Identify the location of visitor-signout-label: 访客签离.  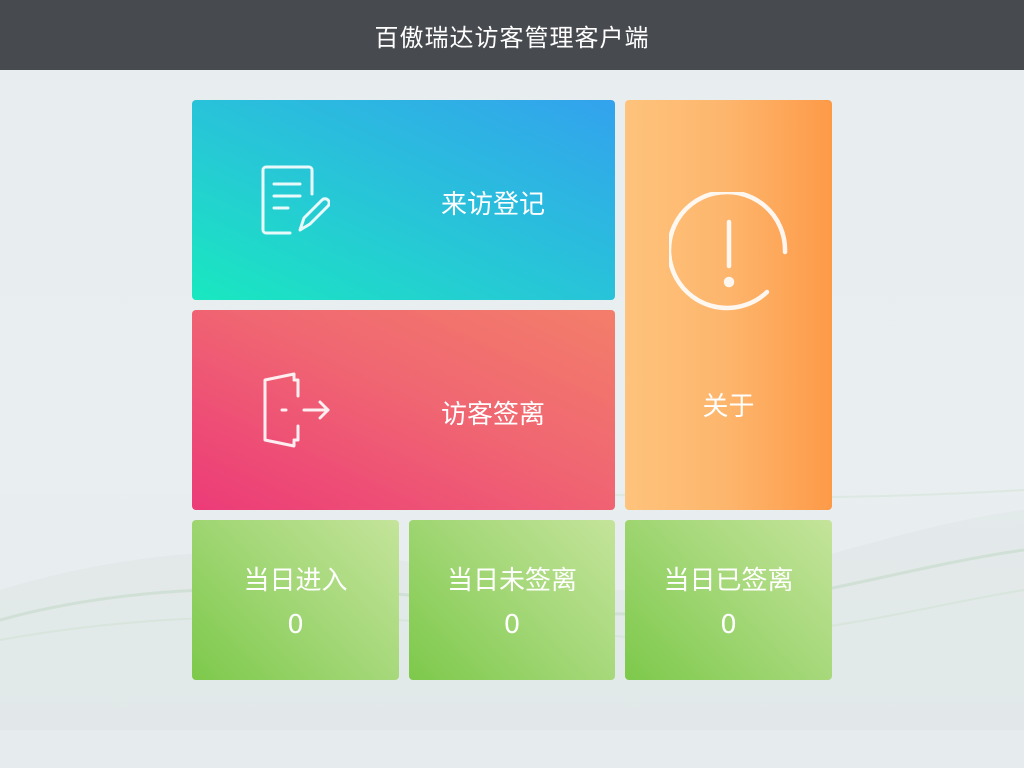
(493, 415).